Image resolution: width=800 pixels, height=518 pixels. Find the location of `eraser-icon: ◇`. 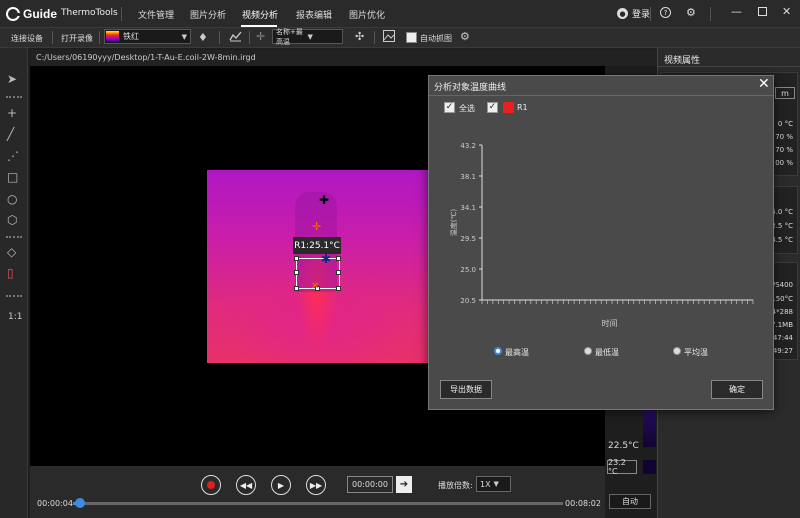

eraser-icon: ◇ is located at coordinates (12, 252).